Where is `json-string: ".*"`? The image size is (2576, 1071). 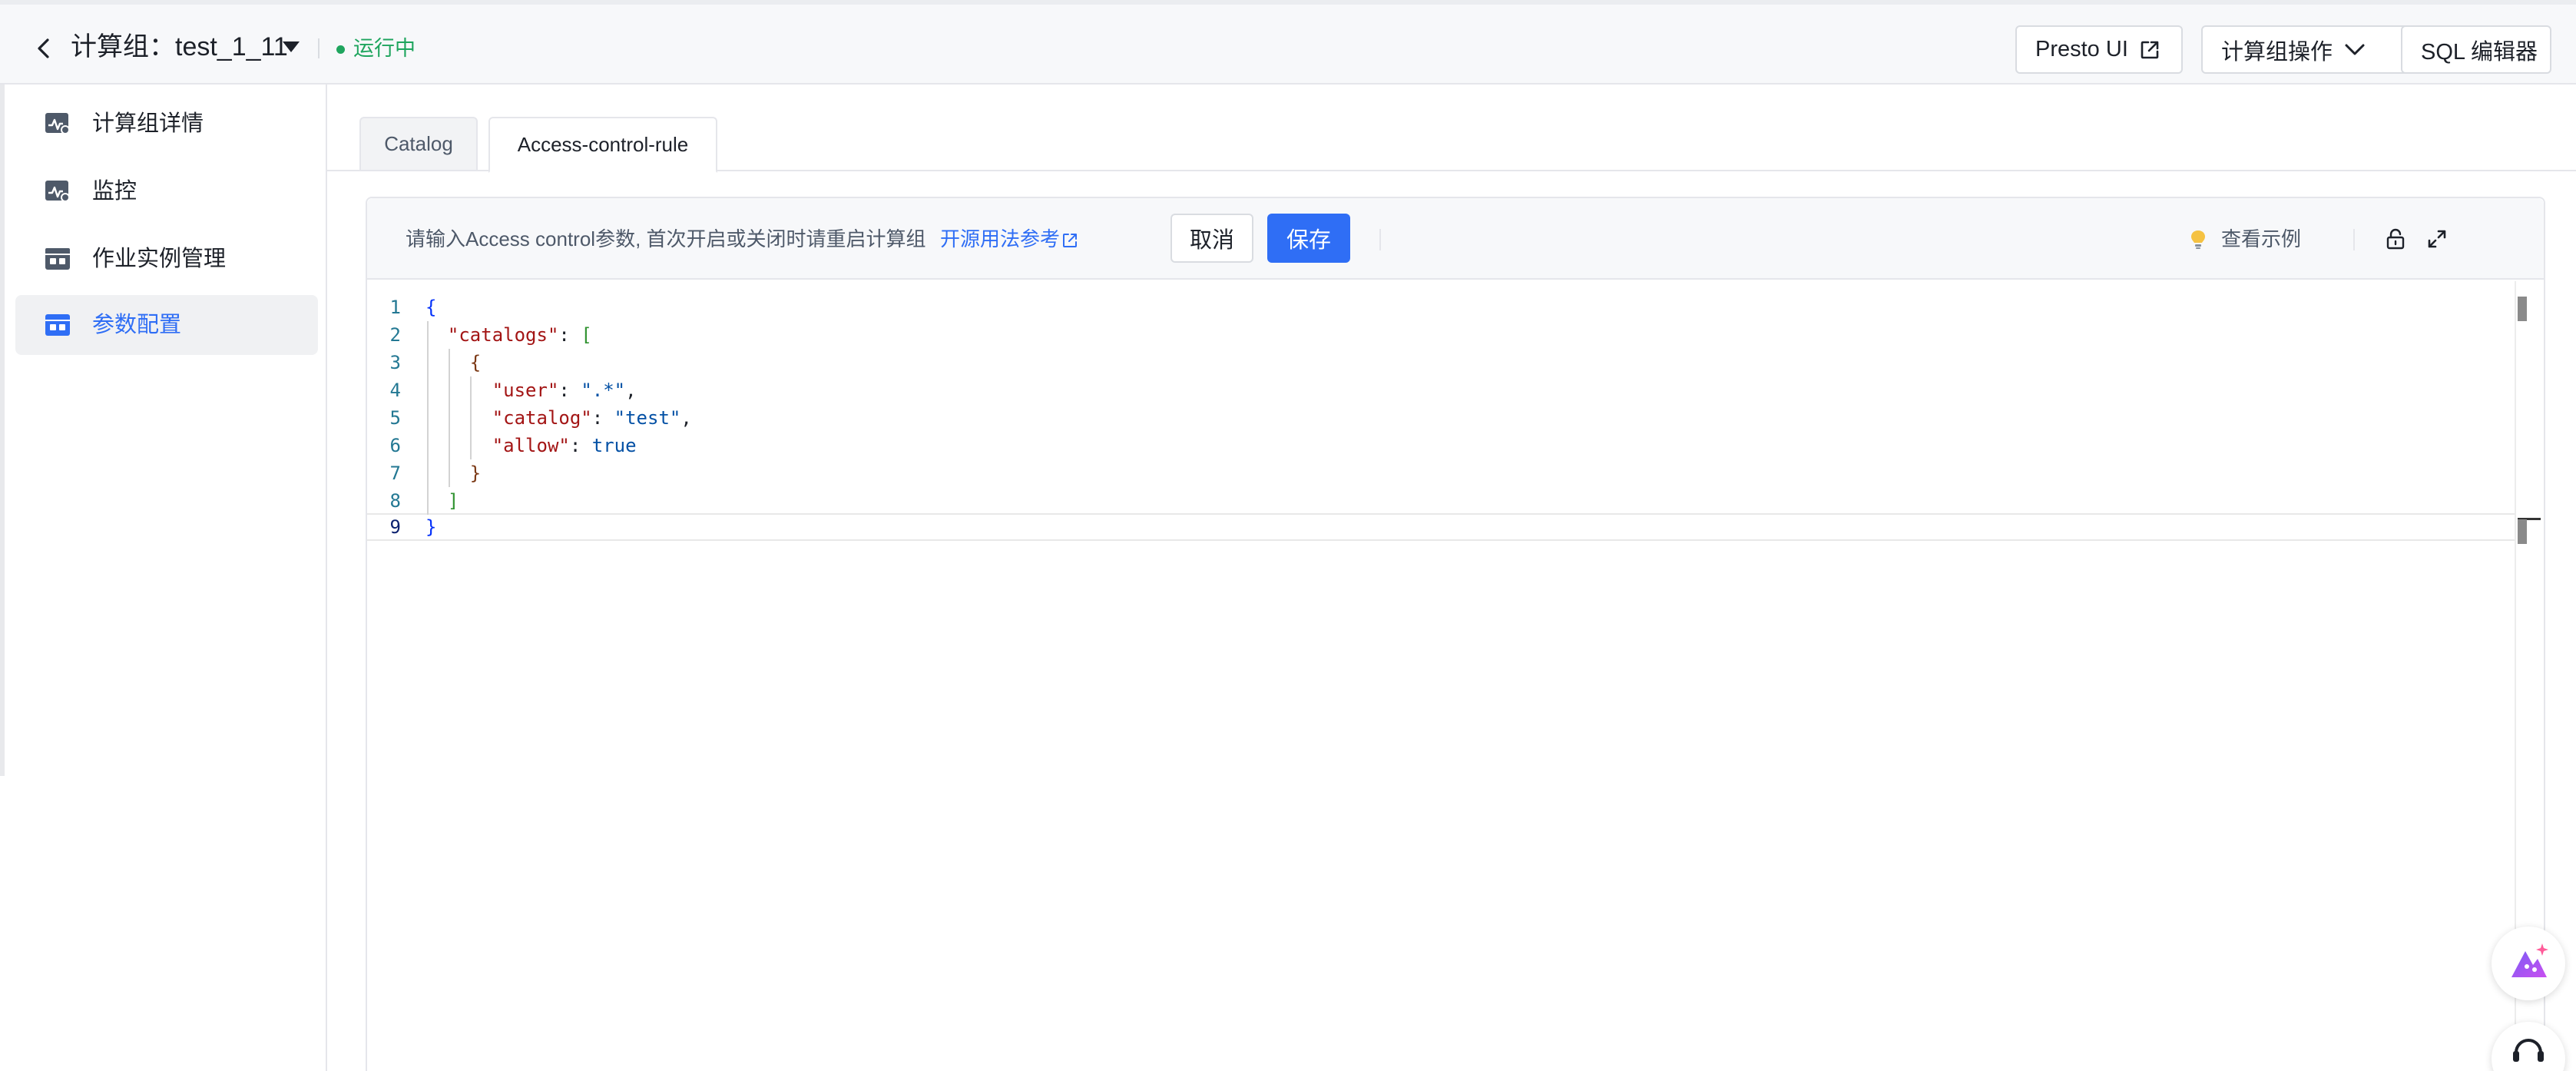 json-string: ".*" is located at coordinates (603, 390).